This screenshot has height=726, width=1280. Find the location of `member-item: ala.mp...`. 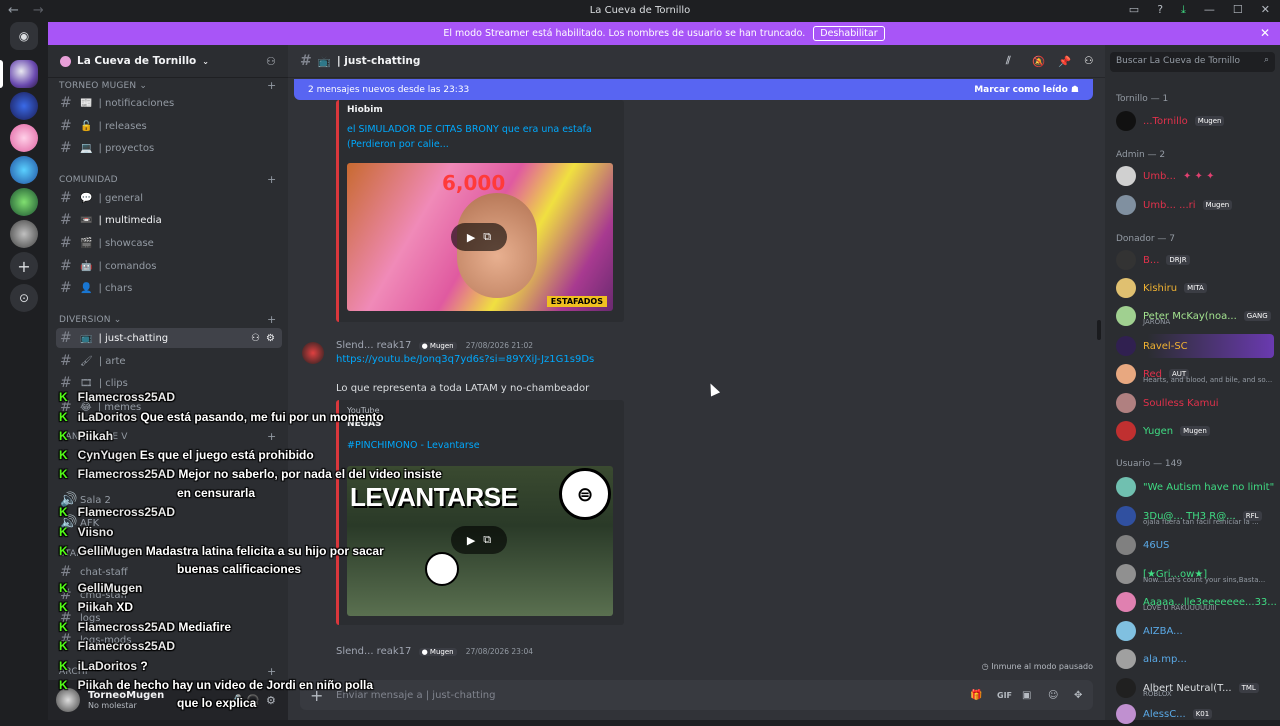

member-item: ala.mp... is located at coordinates (1196, 659).